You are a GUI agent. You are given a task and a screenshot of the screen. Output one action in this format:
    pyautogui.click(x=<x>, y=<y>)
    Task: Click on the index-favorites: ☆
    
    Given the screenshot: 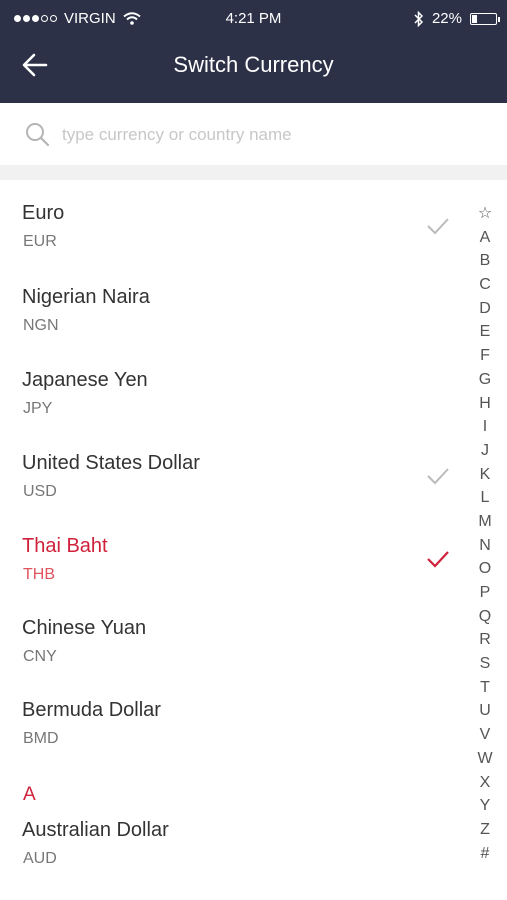 What is the action you would take?
    pyautogui.click(x=485, y=214)
    